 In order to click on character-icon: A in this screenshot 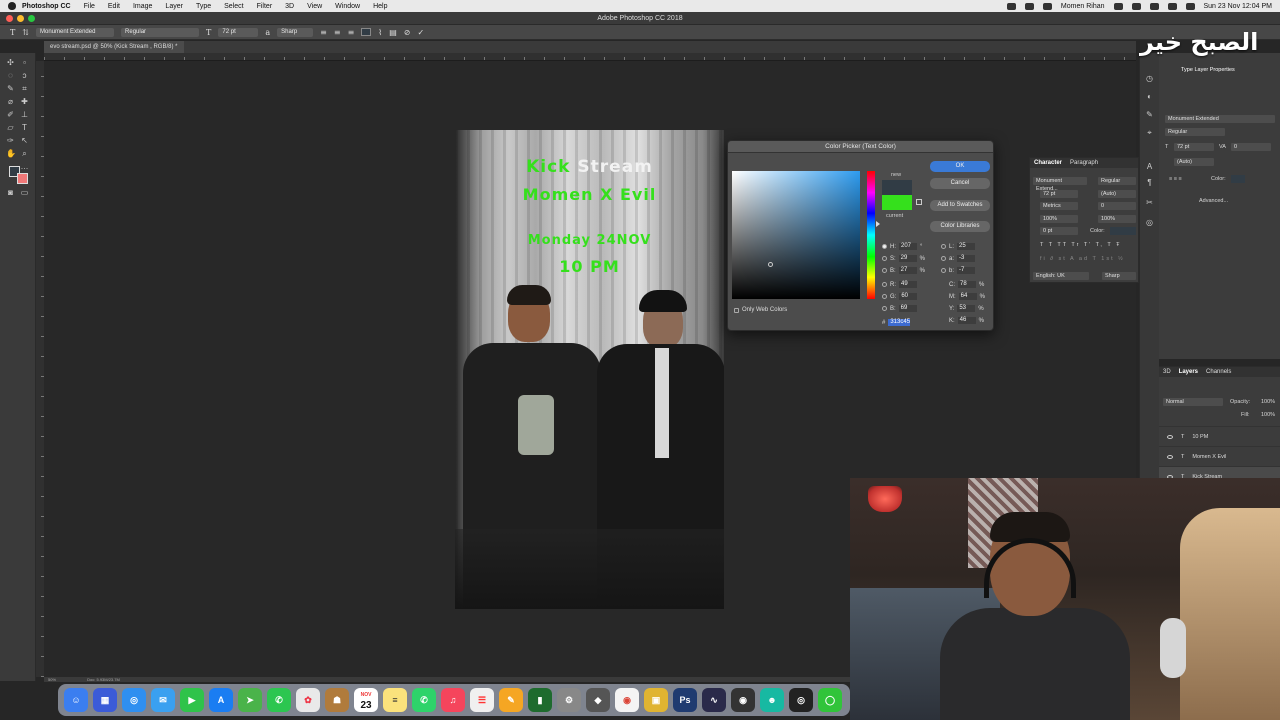, I will do `click(1149, 167)`.